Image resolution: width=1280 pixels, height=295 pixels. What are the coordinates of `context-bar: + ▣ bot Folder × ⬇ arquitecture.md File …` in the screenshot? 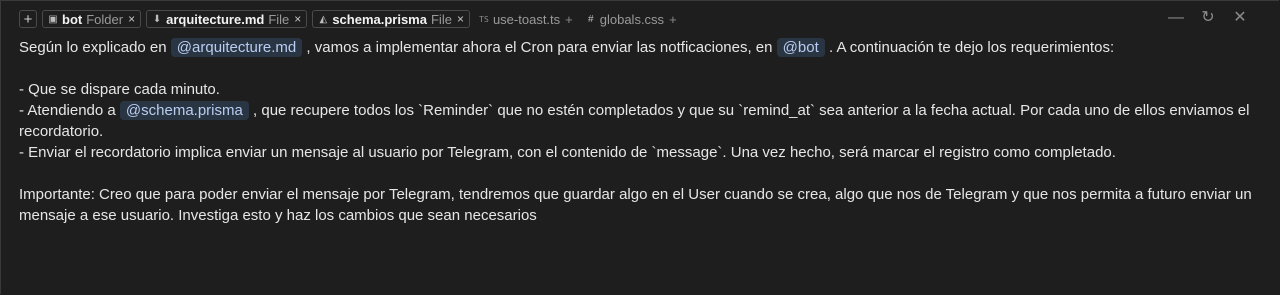 It's located at (350, 19).